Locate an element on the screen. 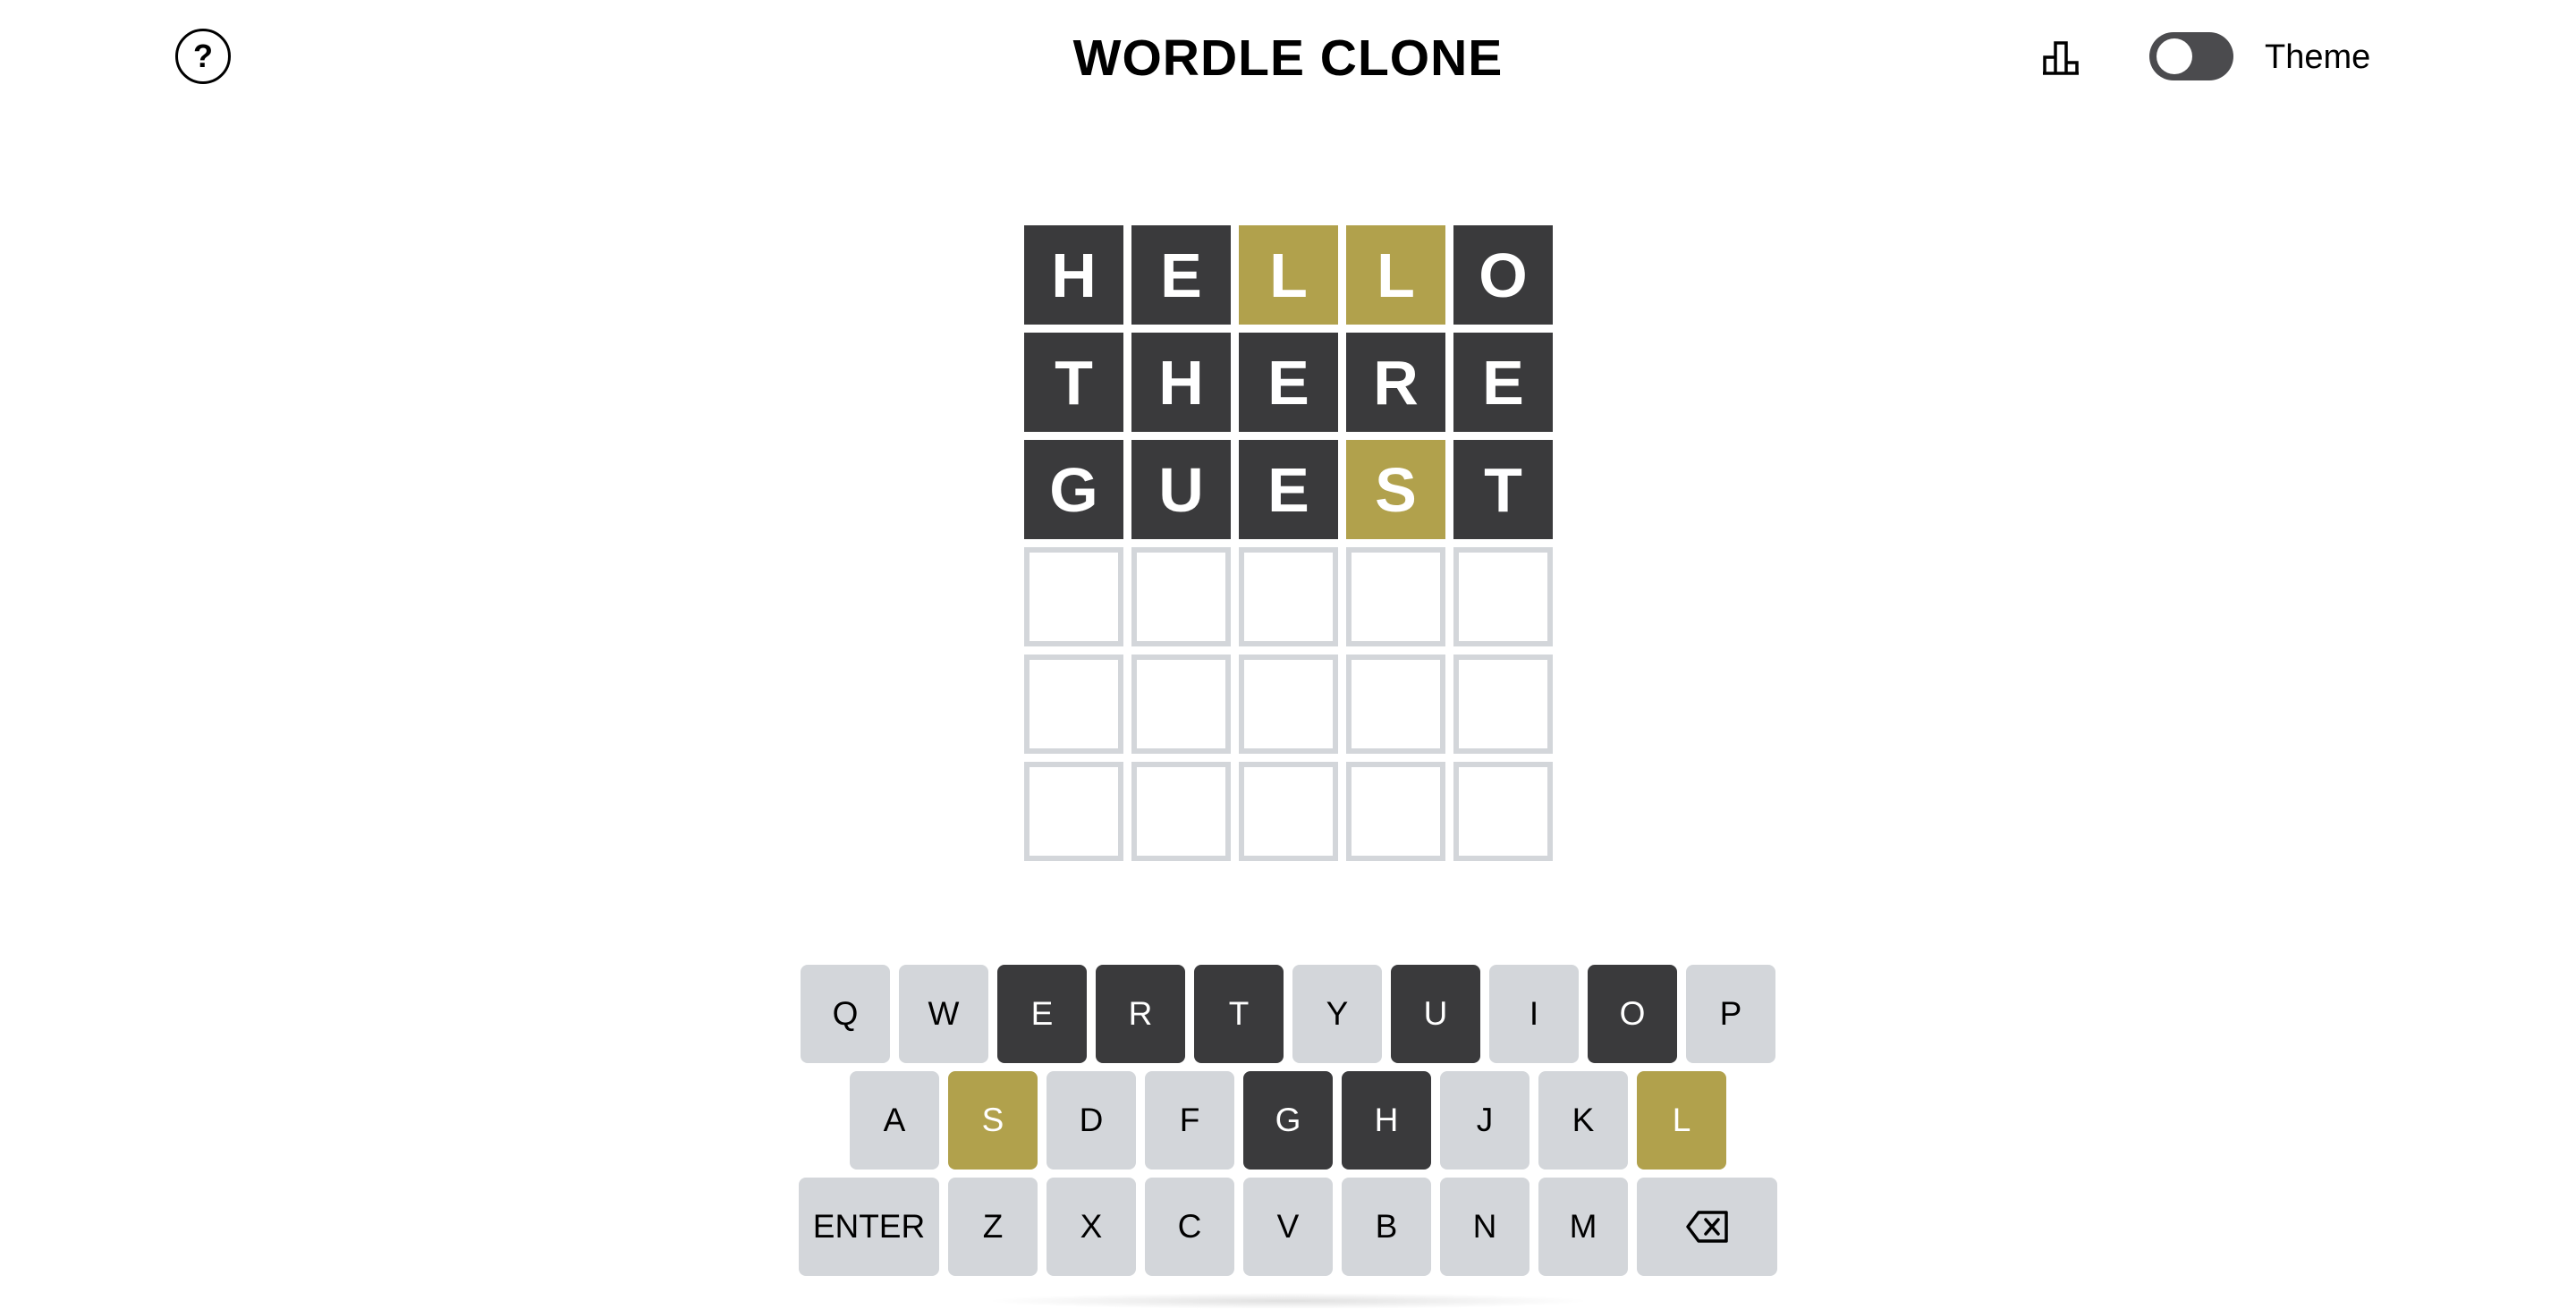  key-backspace is located at coordinates (1707, 1227).